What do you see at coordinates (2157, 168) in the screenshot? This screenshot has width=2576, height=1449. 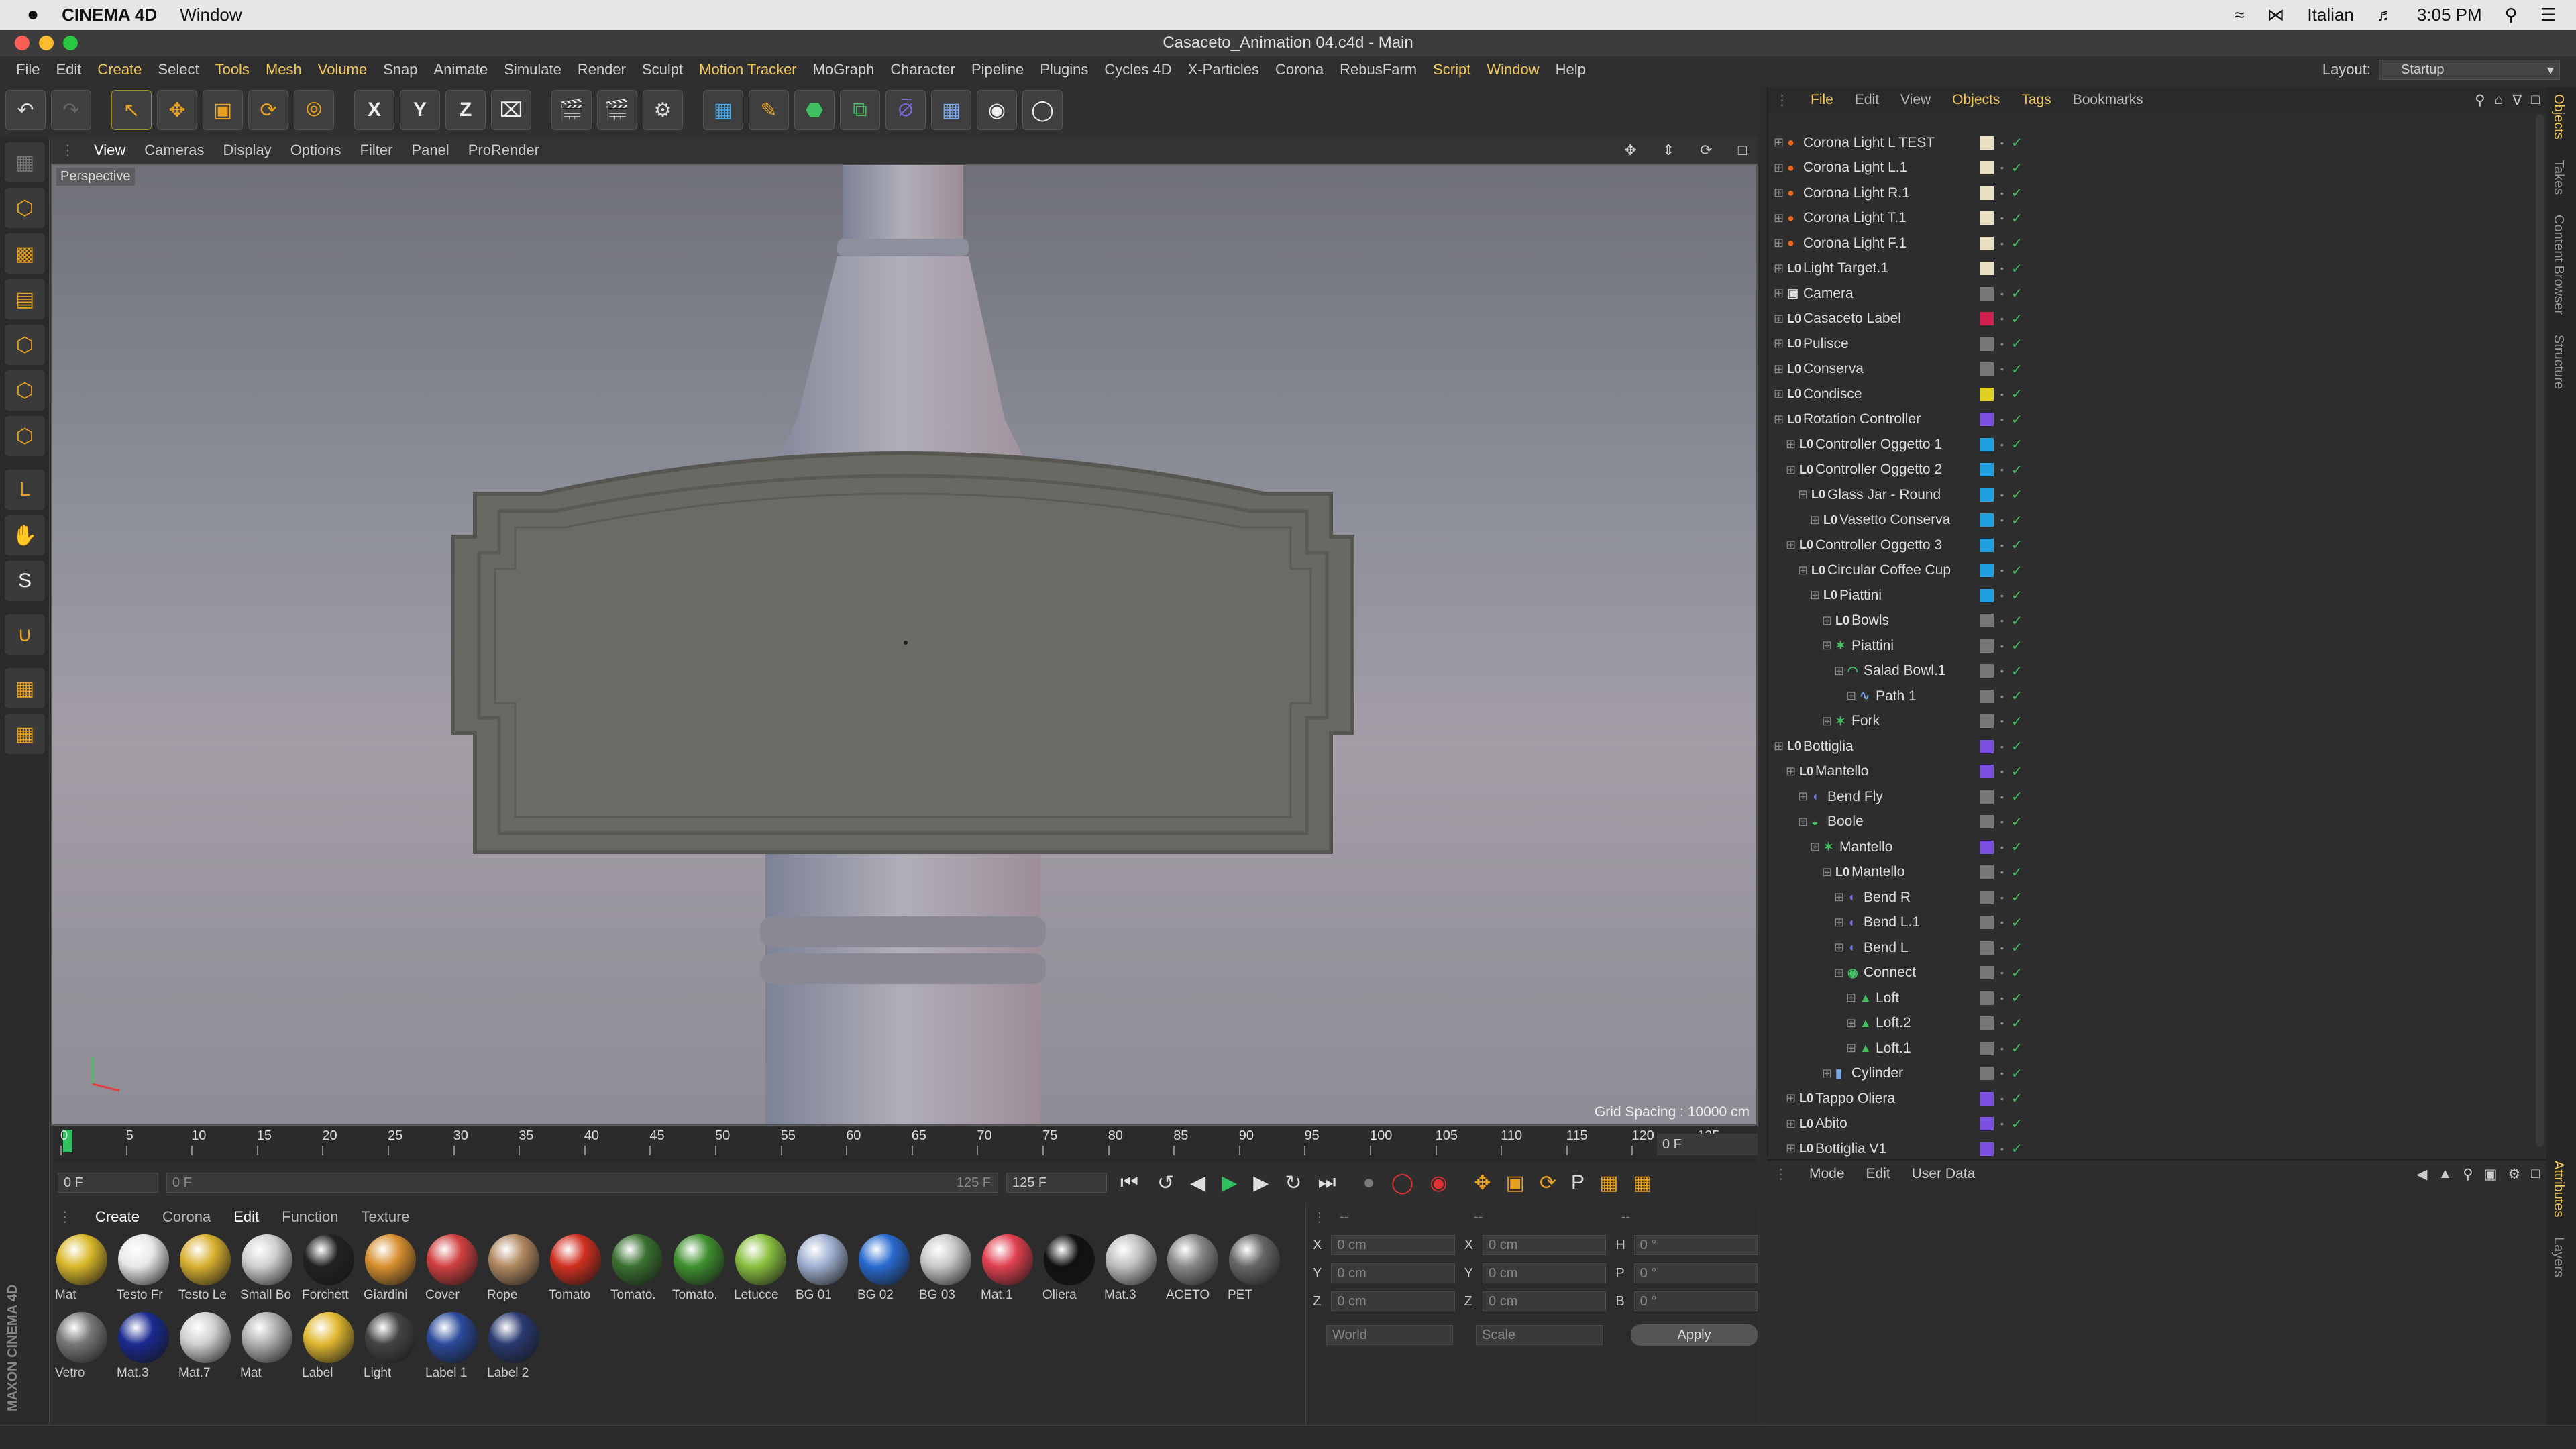 I see `object-row: ⊞ ● Corona Light L.1 • ✓` at bounding box center [2157, 168].